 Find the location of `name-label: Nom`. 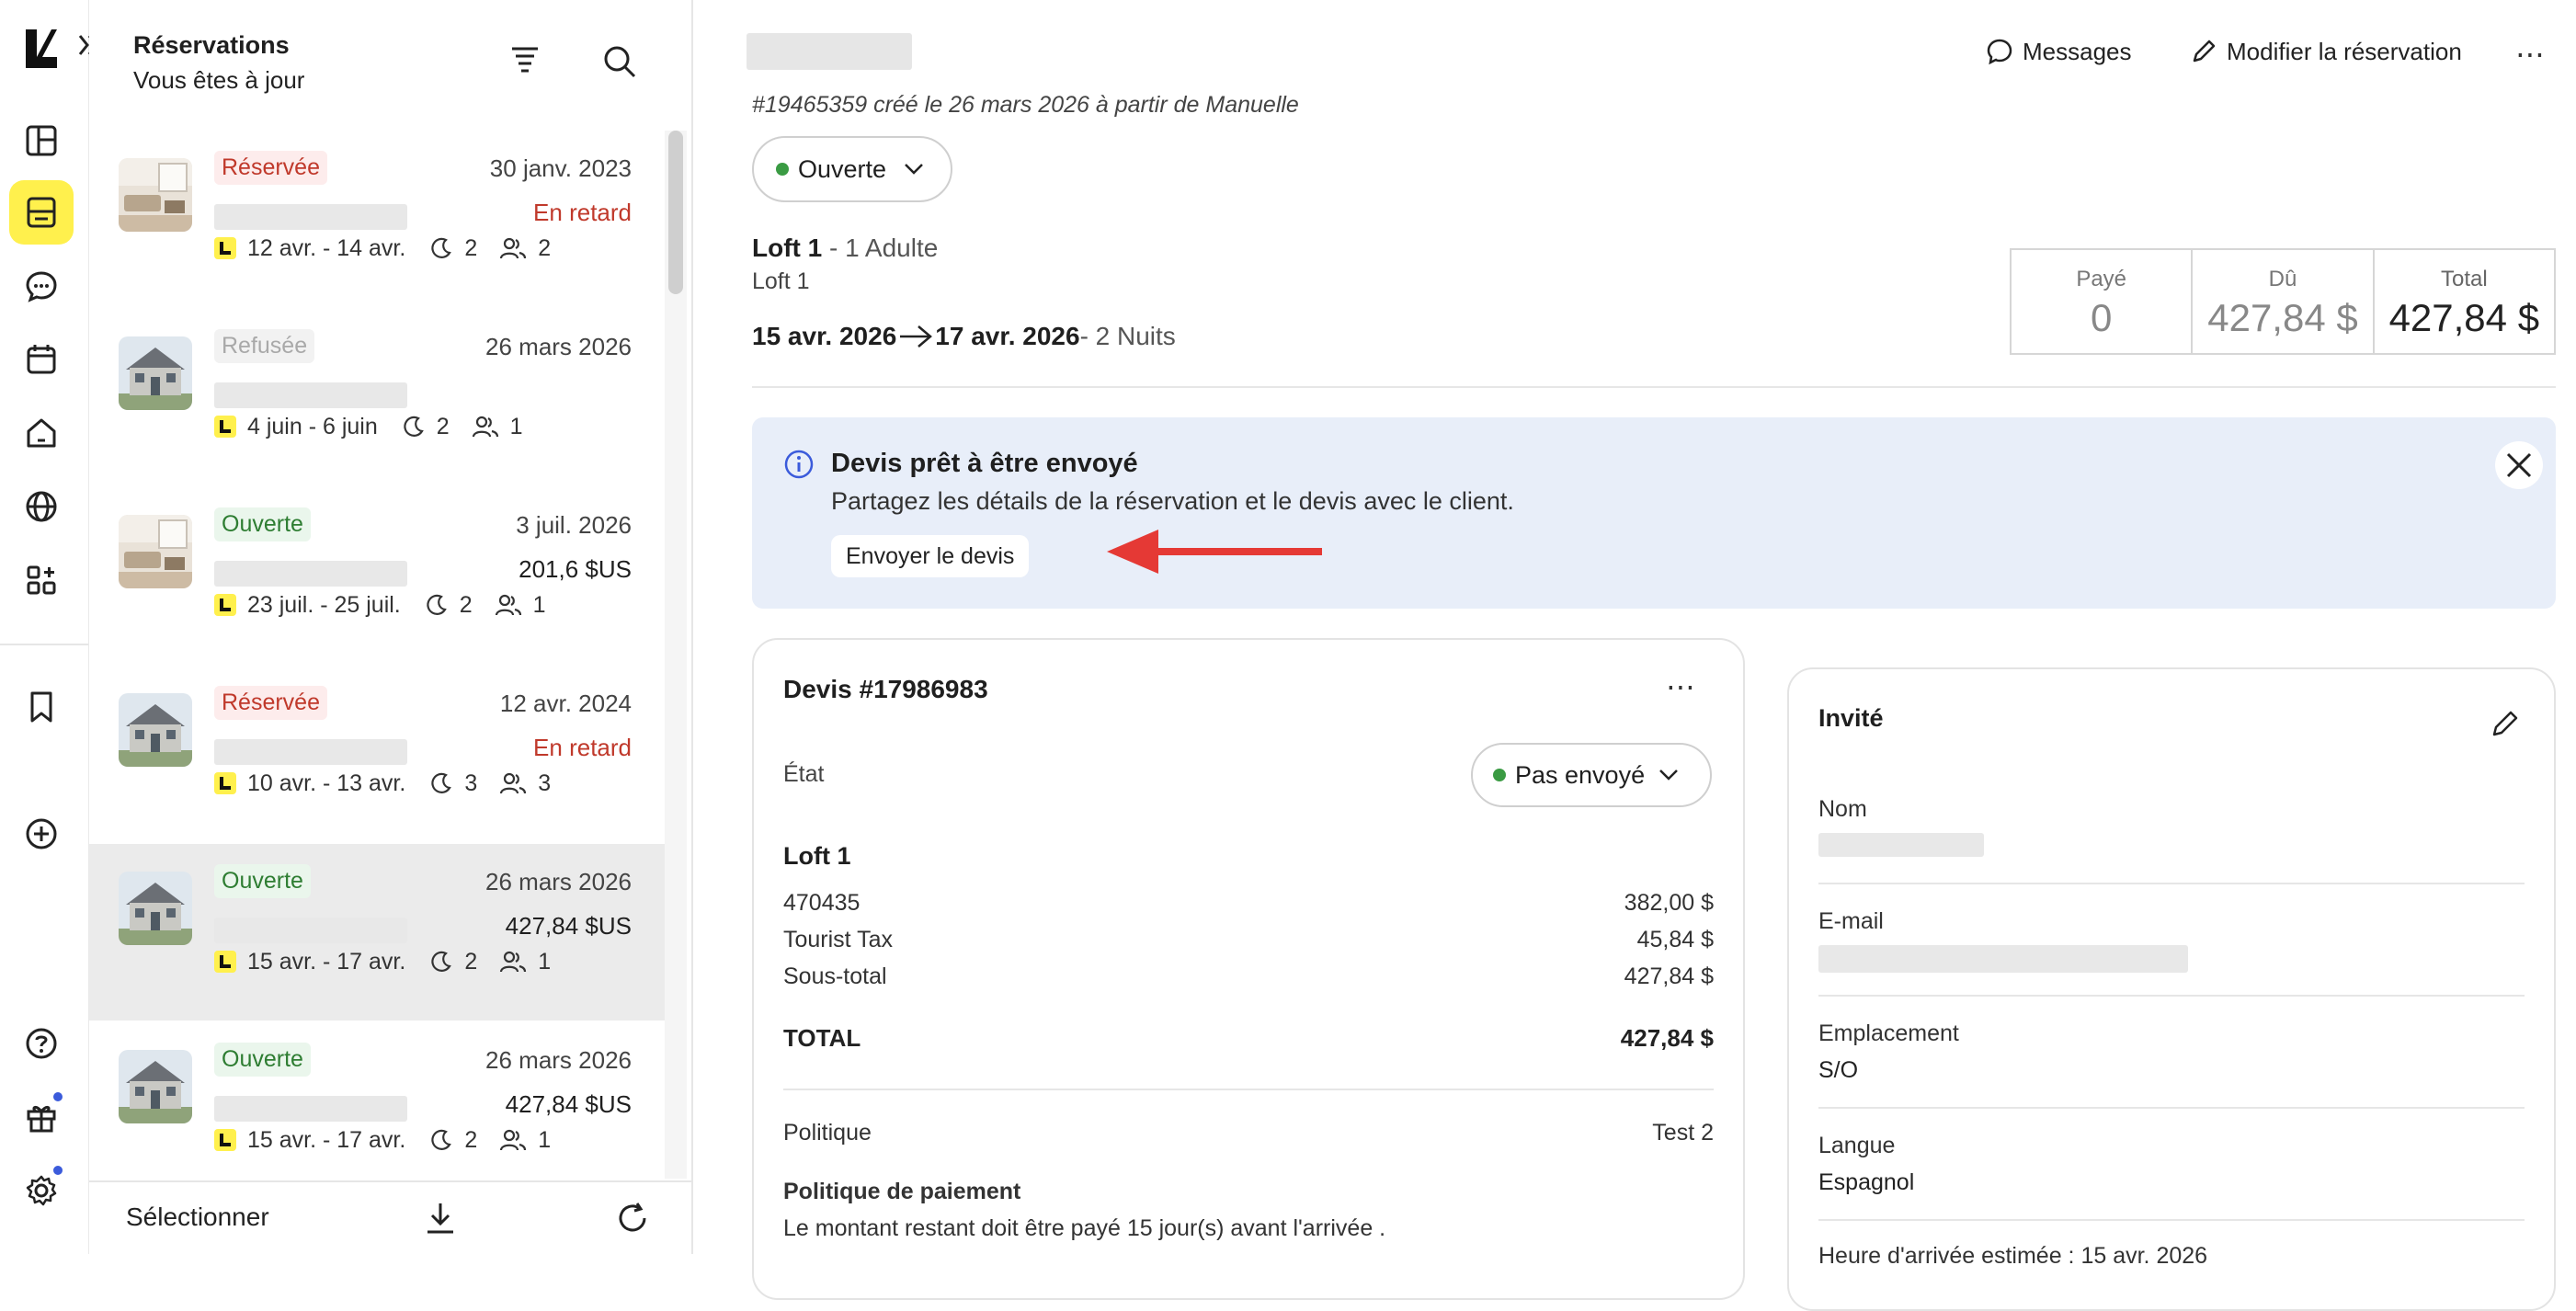

name-label: Nom is located at coordinates (1842, 809).